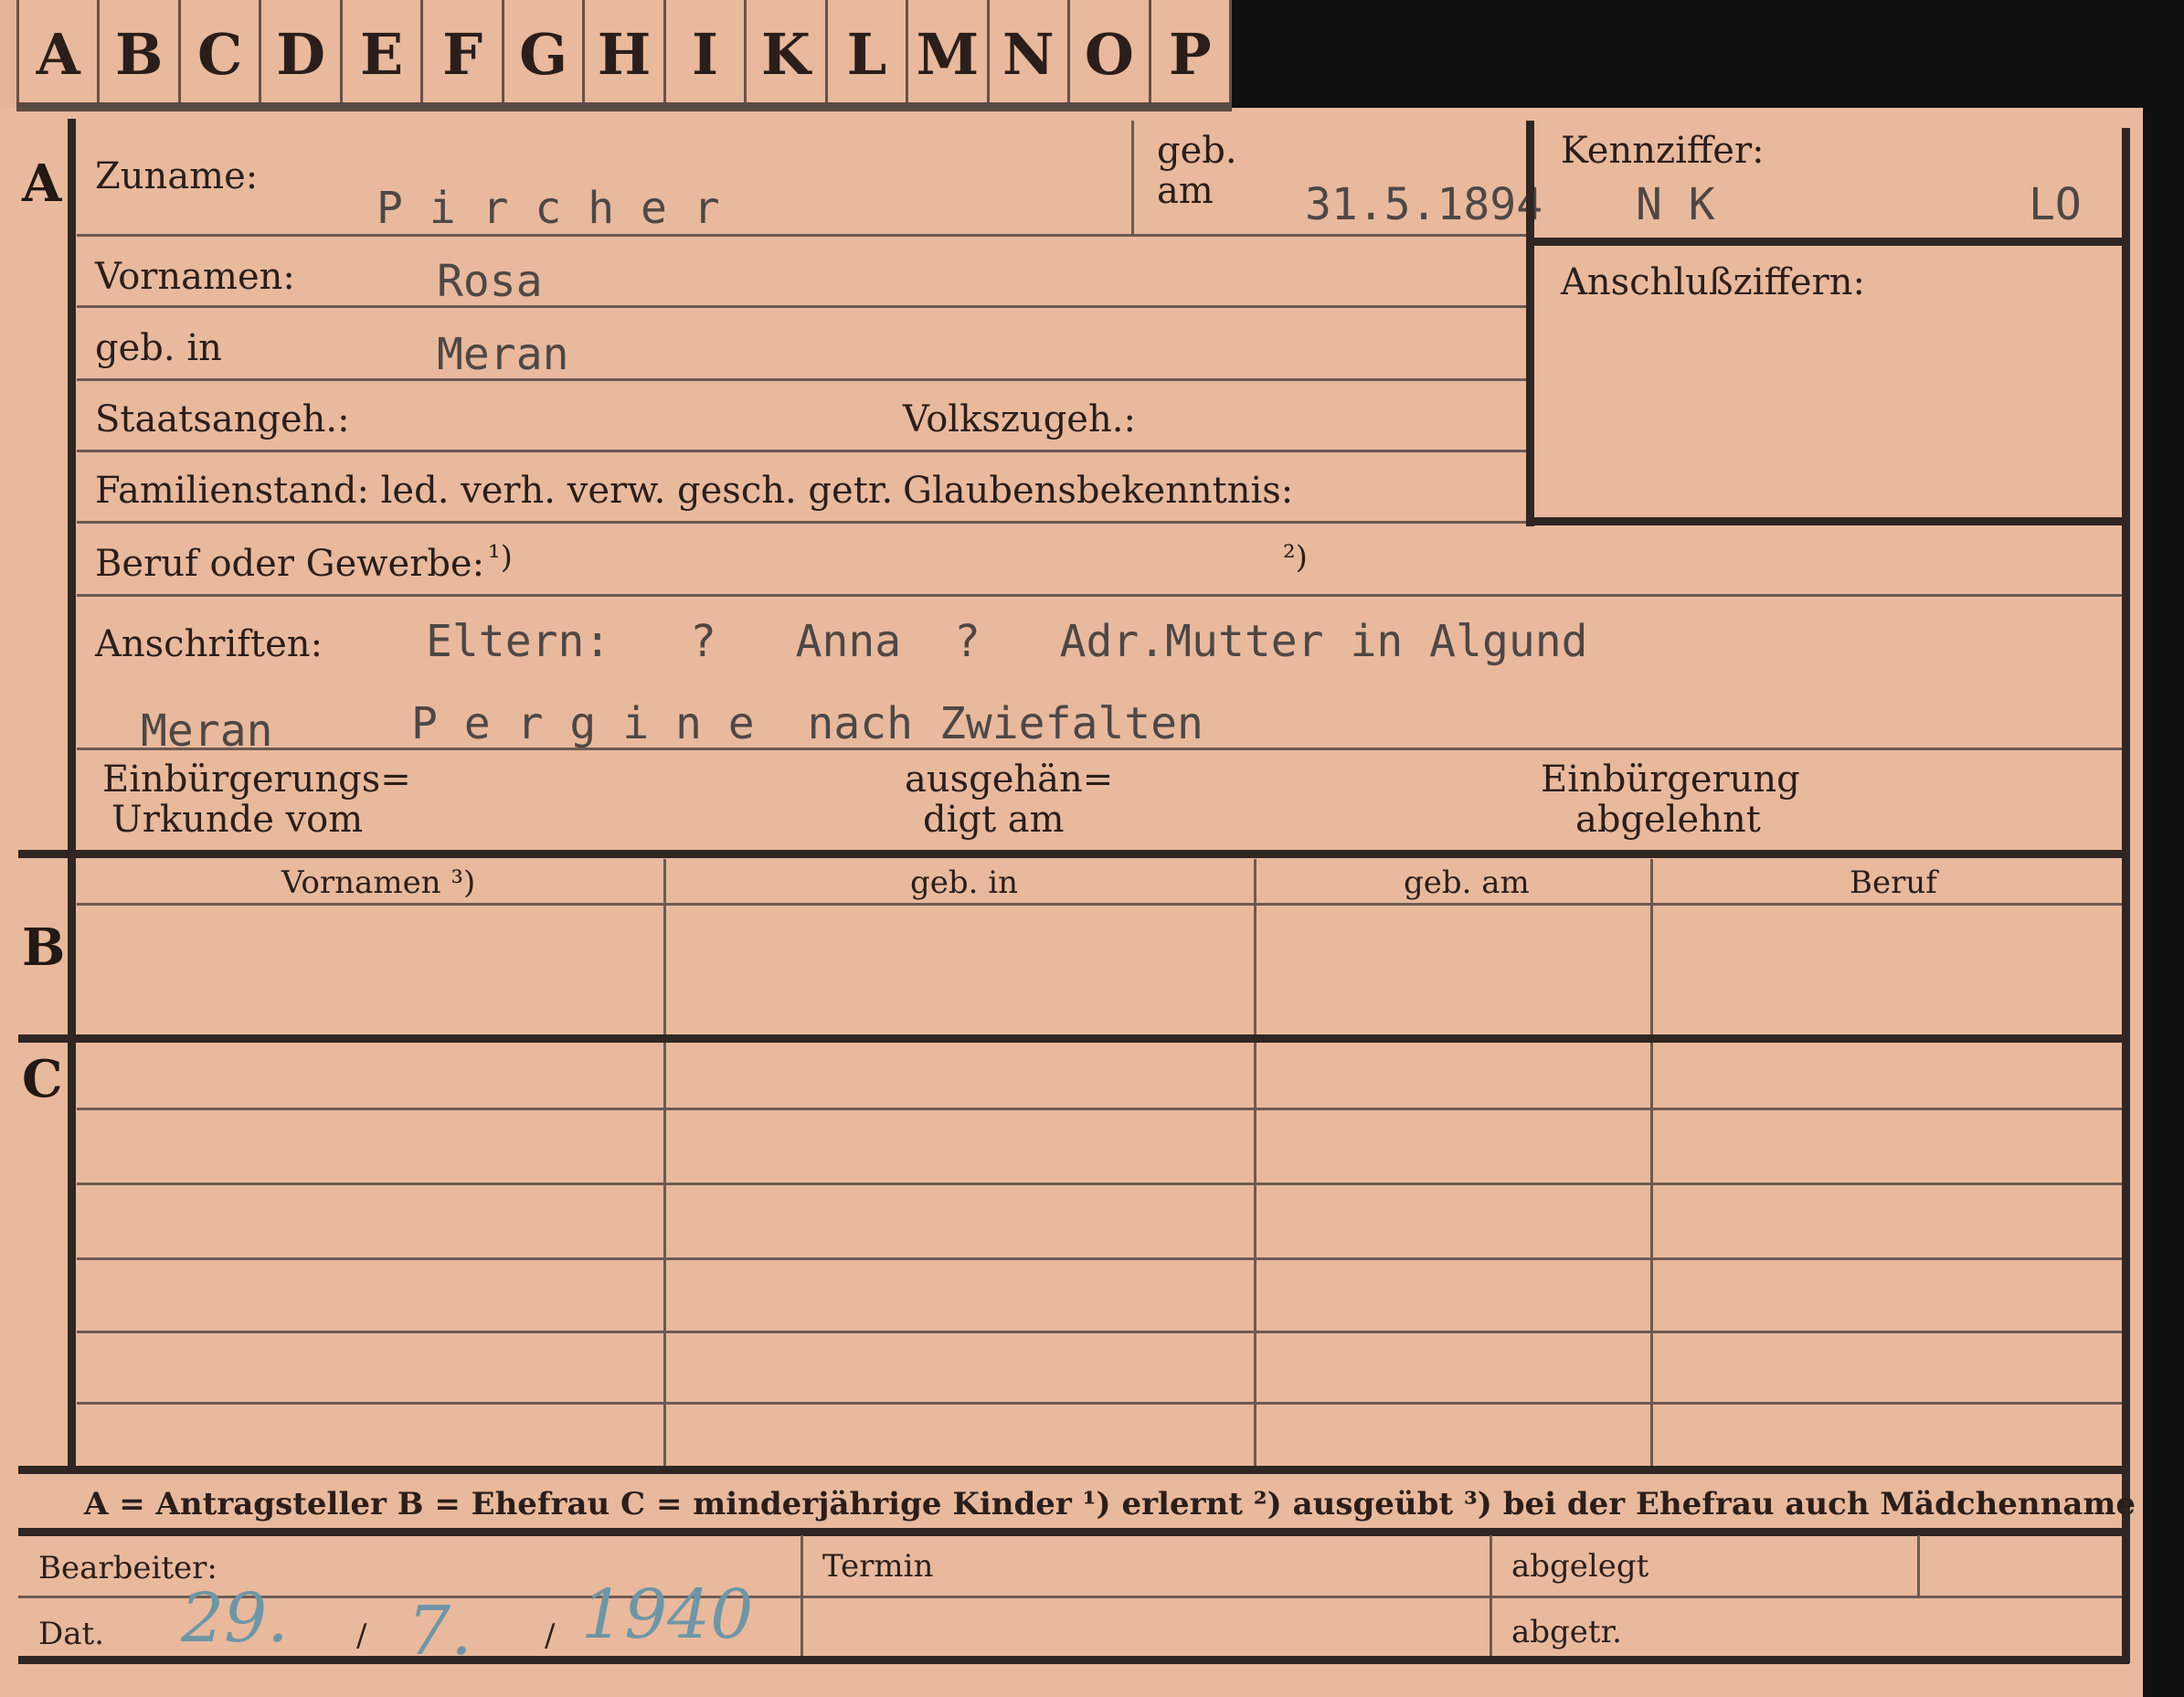 This screenshot has height=1697, width=2184. I want to click on tab-e: E, so click(383, 54).